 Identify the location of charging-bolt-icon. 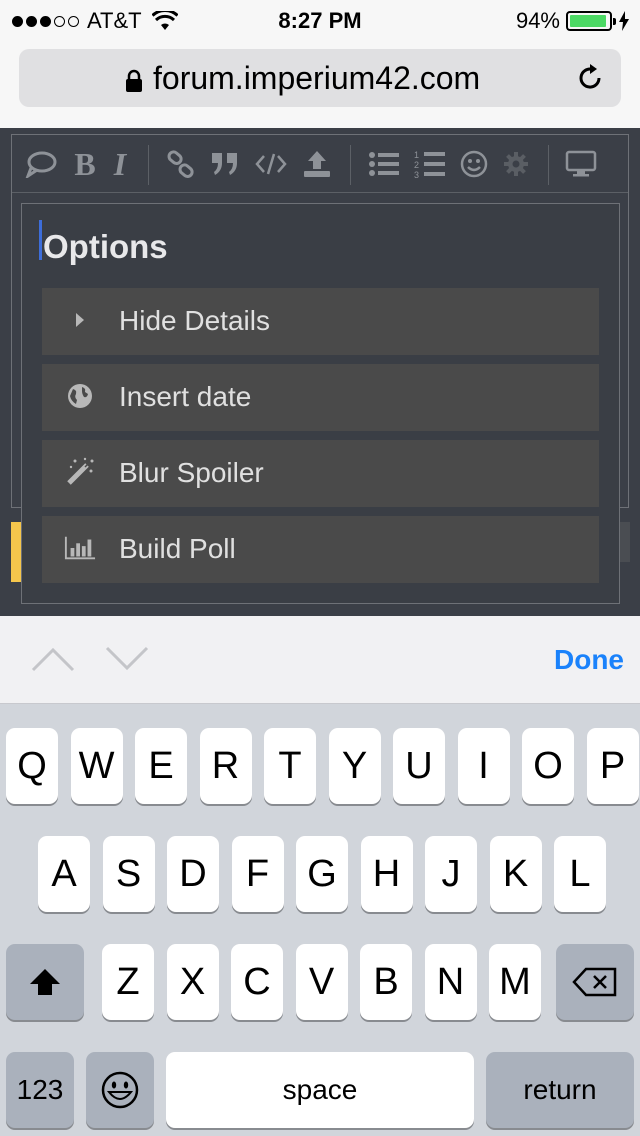
(624, 21).